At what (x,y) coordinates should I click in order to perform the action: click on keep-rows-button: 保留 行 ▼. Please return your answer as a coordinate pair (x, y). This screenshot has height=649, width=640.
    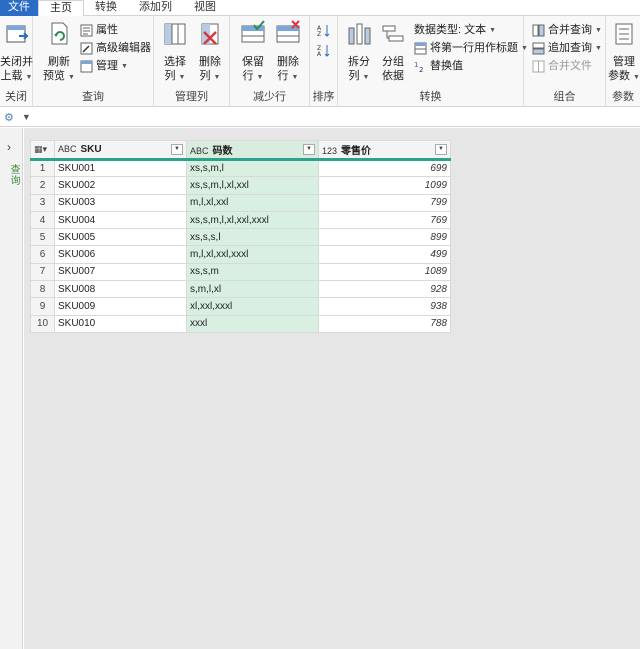
    Looking at the image, I should click on (253, 52).